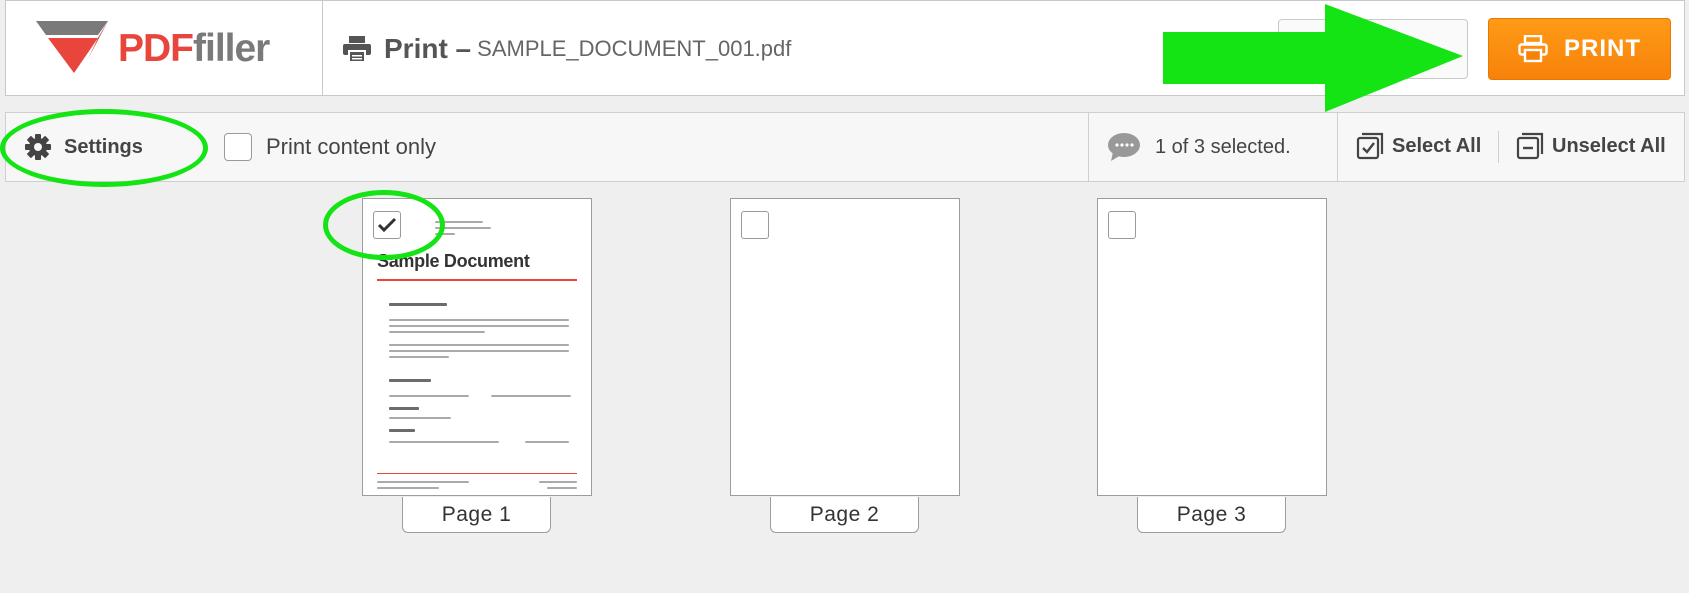  I want to click on title-print-label: Print –, so click(428, 48).